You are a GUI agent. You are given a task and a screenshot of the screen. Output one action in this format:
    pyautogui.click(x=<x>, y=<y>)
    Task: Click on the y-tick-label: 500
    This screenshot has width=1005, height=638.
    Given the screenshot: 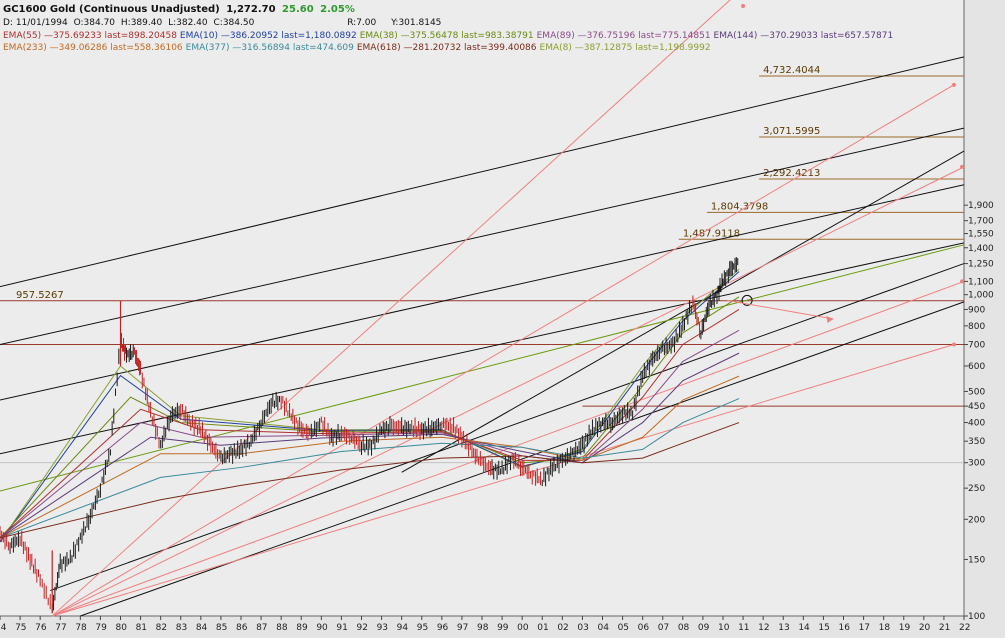 What is the action you would take?
    pyautogui.click(x=976, y=392)
    